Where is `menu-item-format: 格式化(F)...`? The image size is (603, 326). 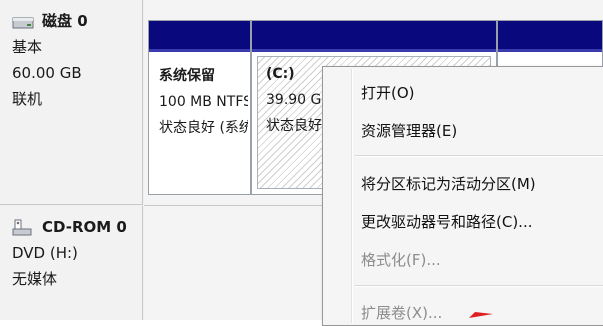
menu-item-format: 格式化(F)... is located at coordinates (401, 260).